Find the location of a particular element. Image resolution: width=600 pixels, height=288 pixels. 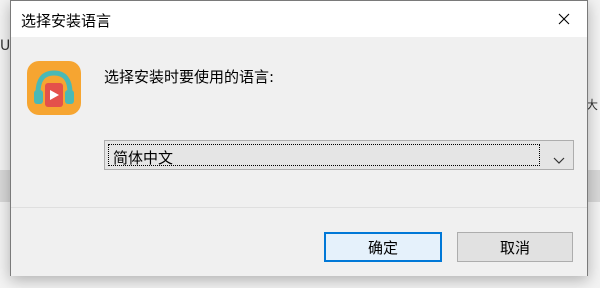

selected-language: 简体中文 is located at coordinates (143, 158).